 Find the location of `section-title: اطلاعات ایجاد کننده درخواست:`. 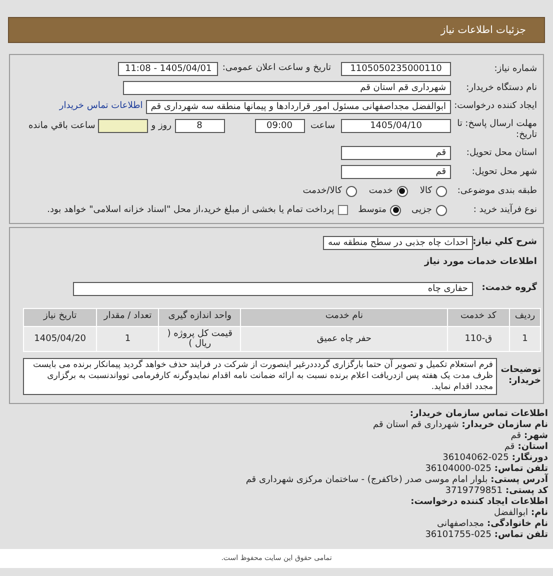

section-title: اطلاعات ایجاد کننده درخواست: is located at coordinates (479, 502).